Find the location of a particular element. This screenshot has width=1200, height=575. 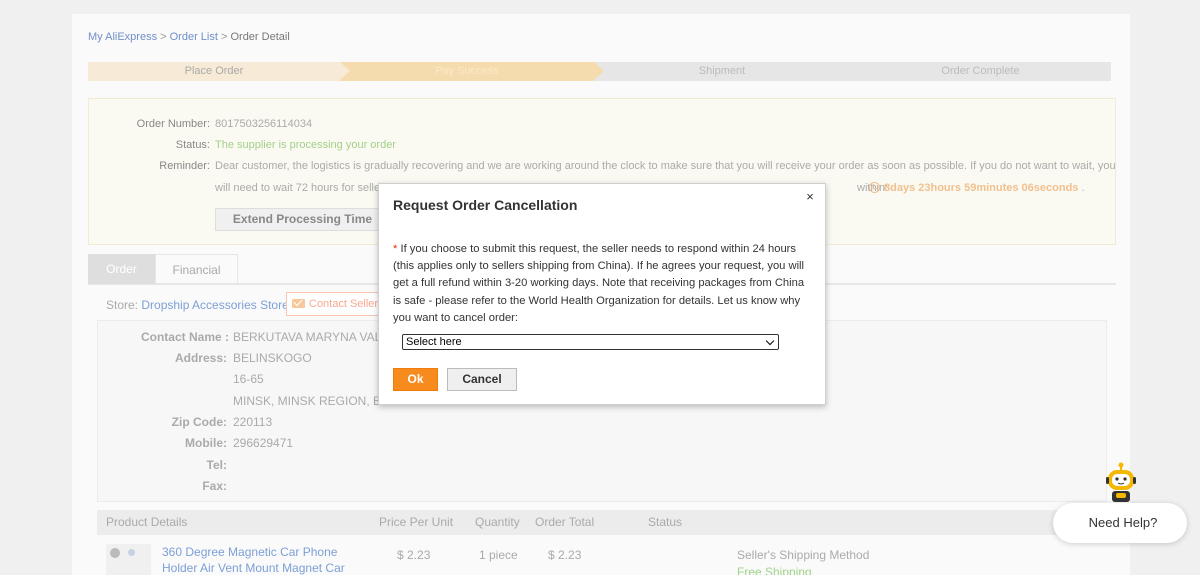

ok-button: Ok is located at coordinates (415, 379).